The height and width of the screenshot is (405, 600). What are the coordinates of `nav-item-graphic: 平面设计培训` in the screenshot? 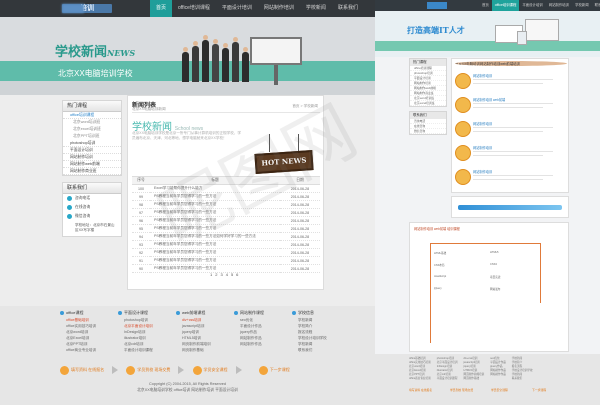 It's located at (237, 8).